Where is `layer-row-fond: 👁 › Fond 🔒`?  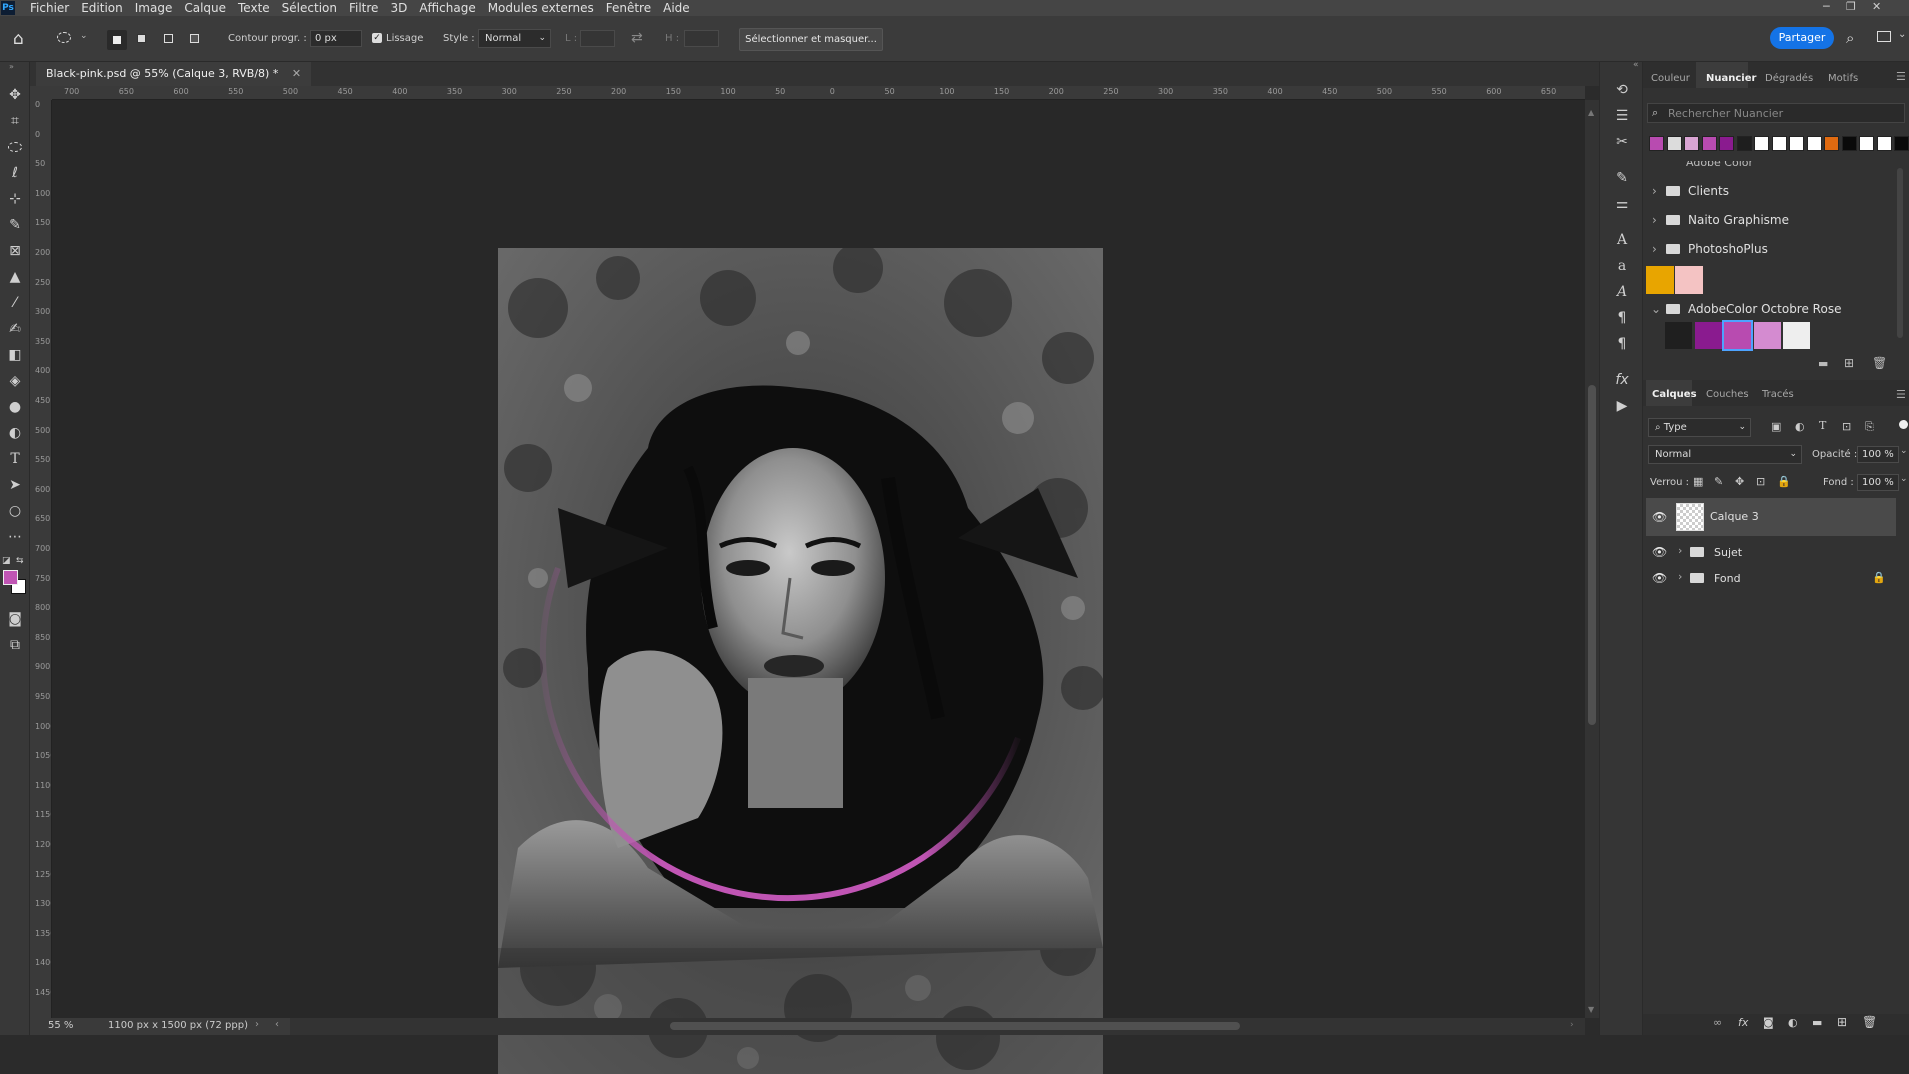
layer-row-fond: 👁 › Fond 🔒 is located at coordinates (1771, 578).